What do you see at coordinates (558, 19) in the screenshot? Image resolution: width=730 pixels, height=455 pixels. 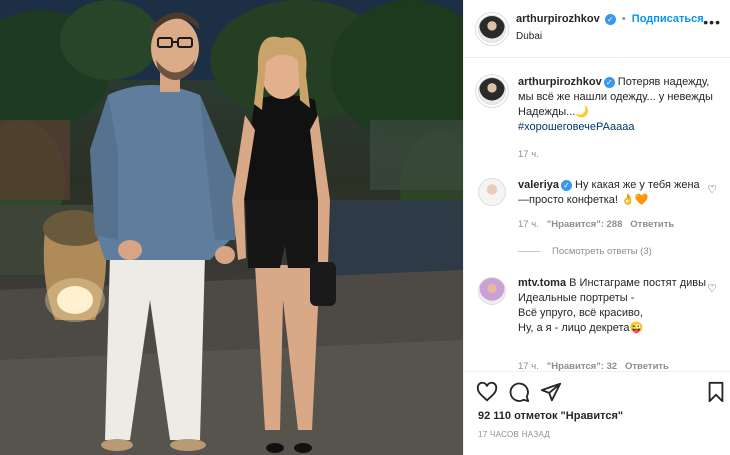 I see `author-username: arthurpirozhkov` at bounding box center [558, 19].